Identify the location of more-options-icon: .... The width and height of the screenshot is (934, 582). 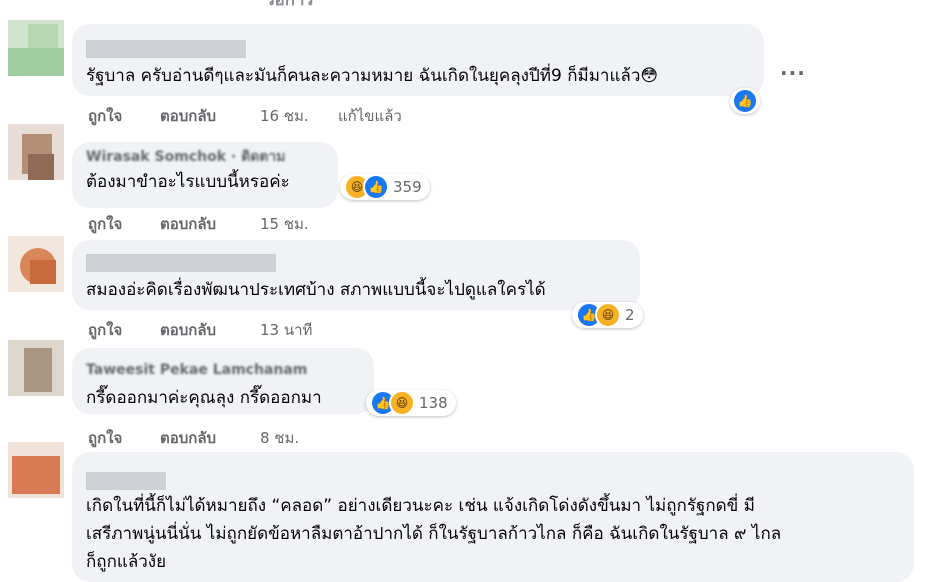
(793, 68).